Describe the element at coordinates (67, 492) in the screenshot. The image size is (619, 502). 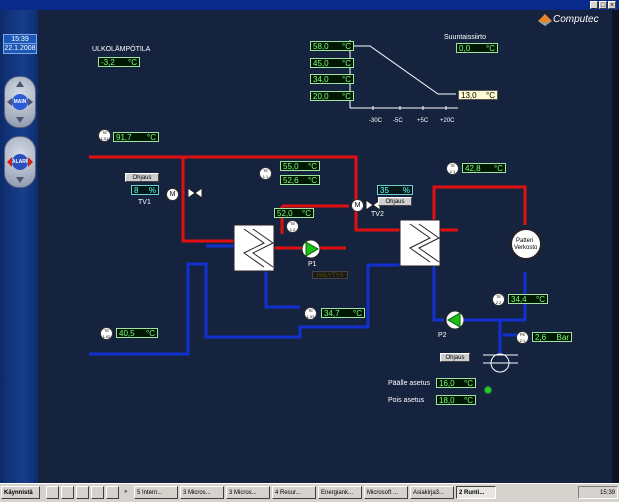
I see `outlook-quicklaunch-icon` at that location.